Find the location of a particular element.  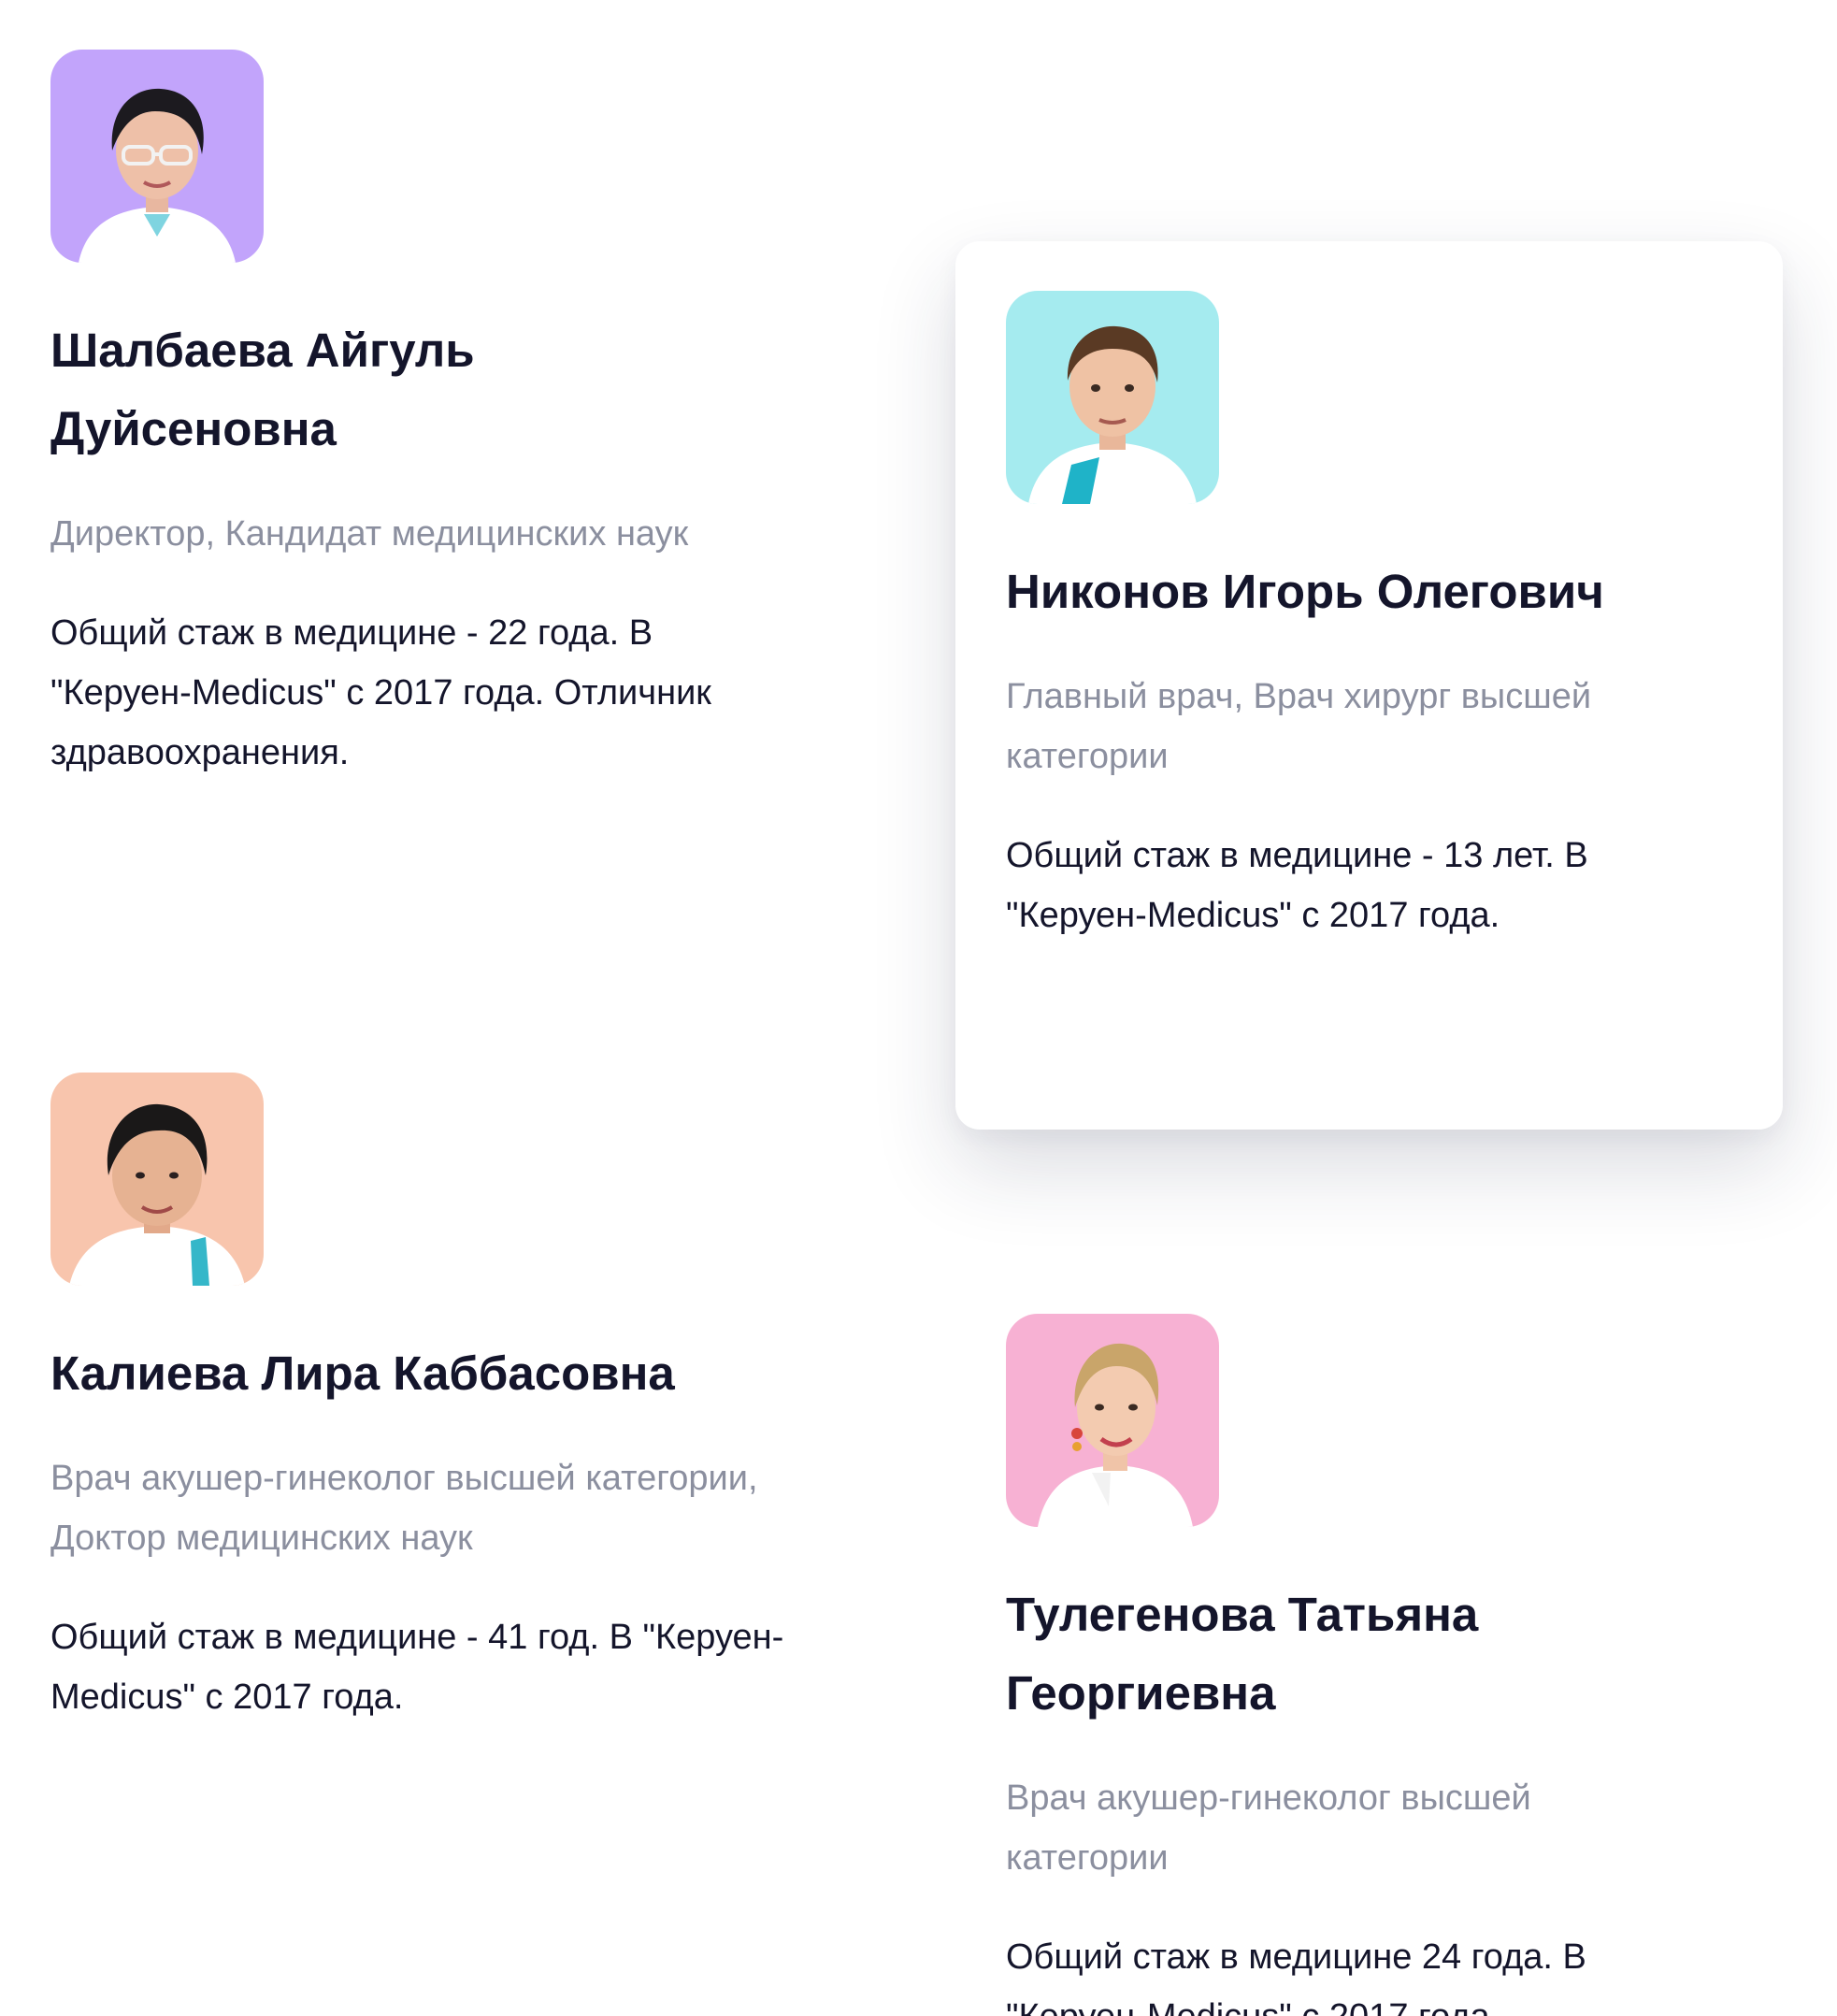

doctor-name: Тулегенова Татьяна Георгиевна is located at coordinates (1242, 1654).